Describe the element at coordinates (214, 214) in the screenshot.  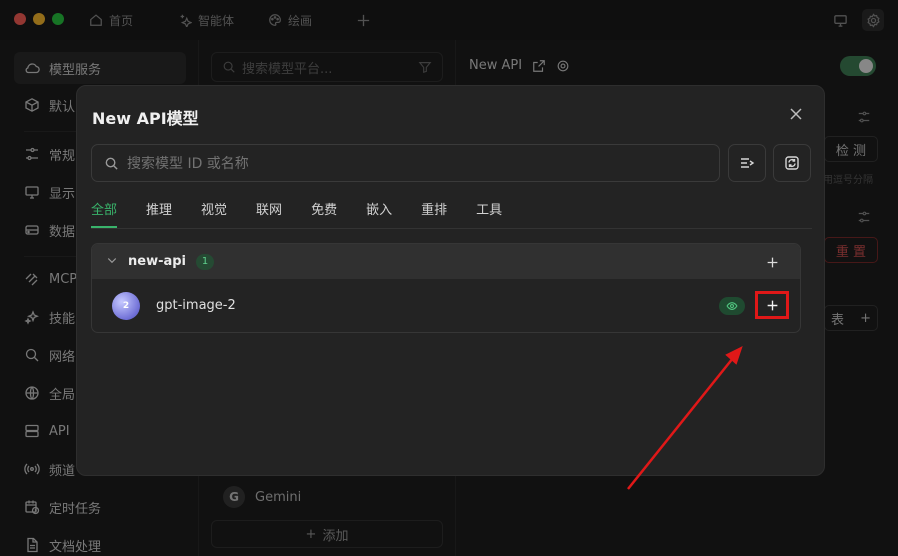
I see `tab-vision: 视觉` at that location.